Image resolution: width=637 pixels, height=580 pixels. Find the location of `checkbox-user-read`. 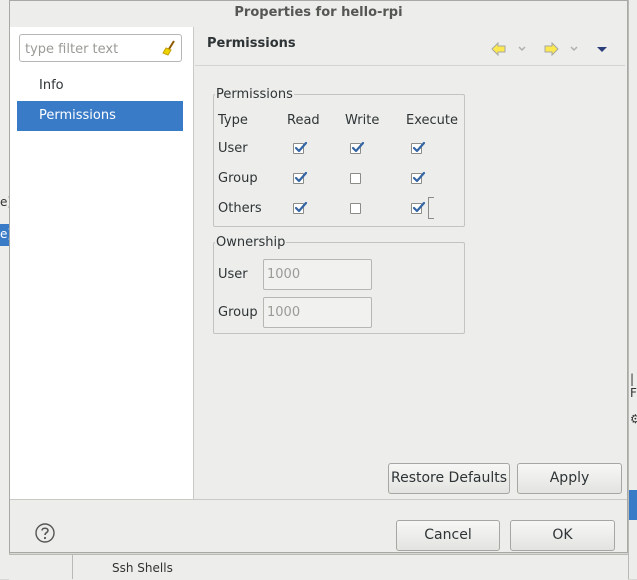

checkbox-user-read is located at coordinates (300, 147).